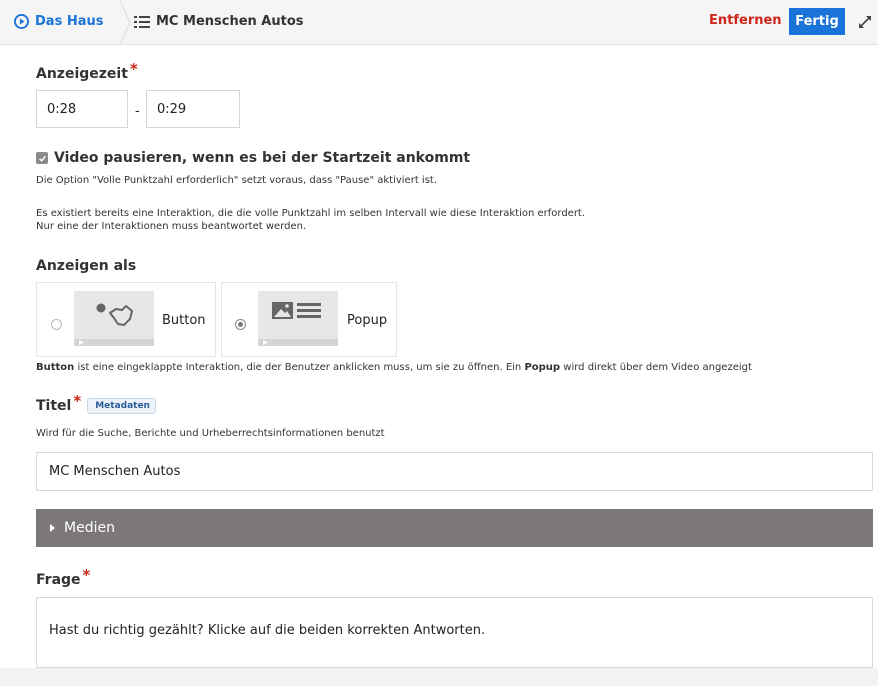 The width and height of the screenshot is (878, 686). I want to click on title-label-text: Titel, so click(54, 406).